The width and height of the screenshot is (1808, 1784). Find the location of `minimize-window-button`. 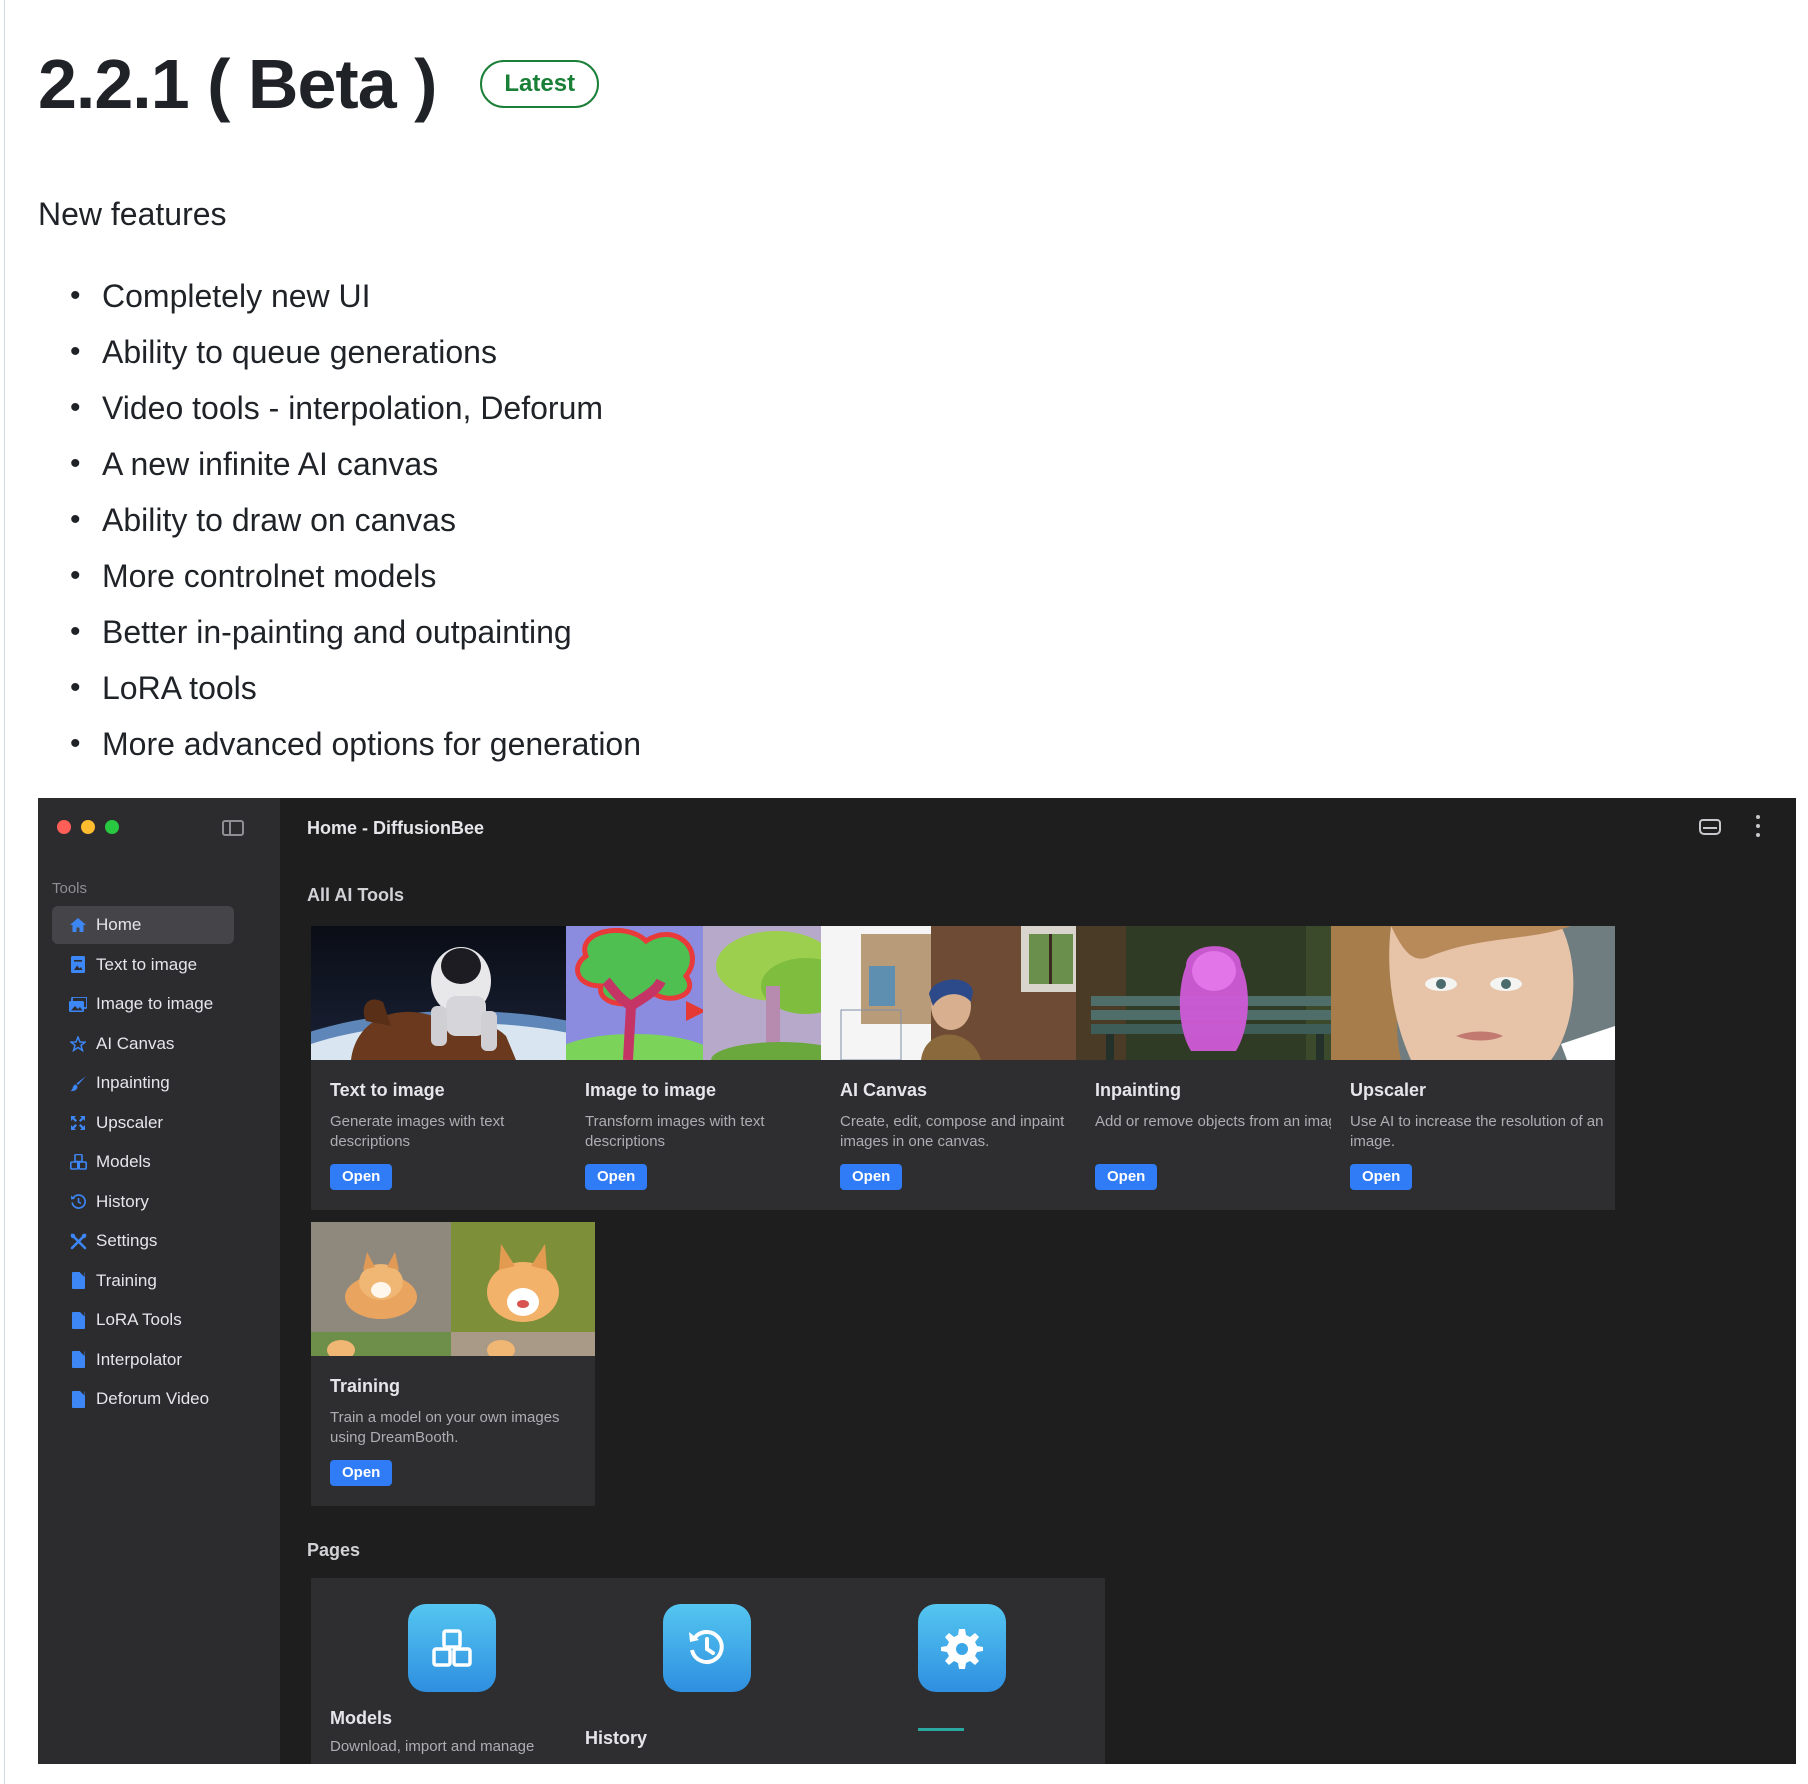

minimize-window-button is located at coordinates (88, 827).